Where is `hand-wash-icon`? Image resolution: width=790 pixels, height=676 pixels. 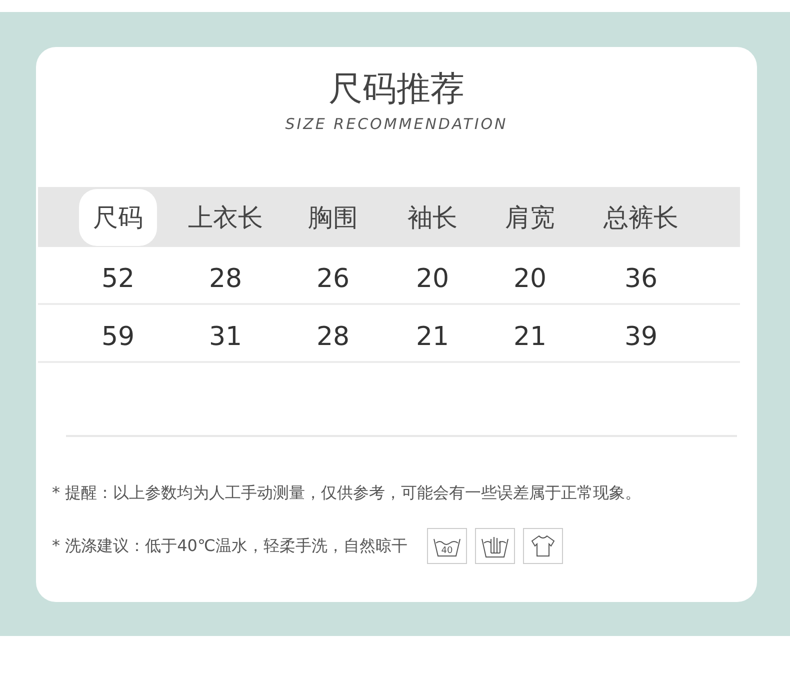 hand-wash-icon is located at coordinates (495, 546).